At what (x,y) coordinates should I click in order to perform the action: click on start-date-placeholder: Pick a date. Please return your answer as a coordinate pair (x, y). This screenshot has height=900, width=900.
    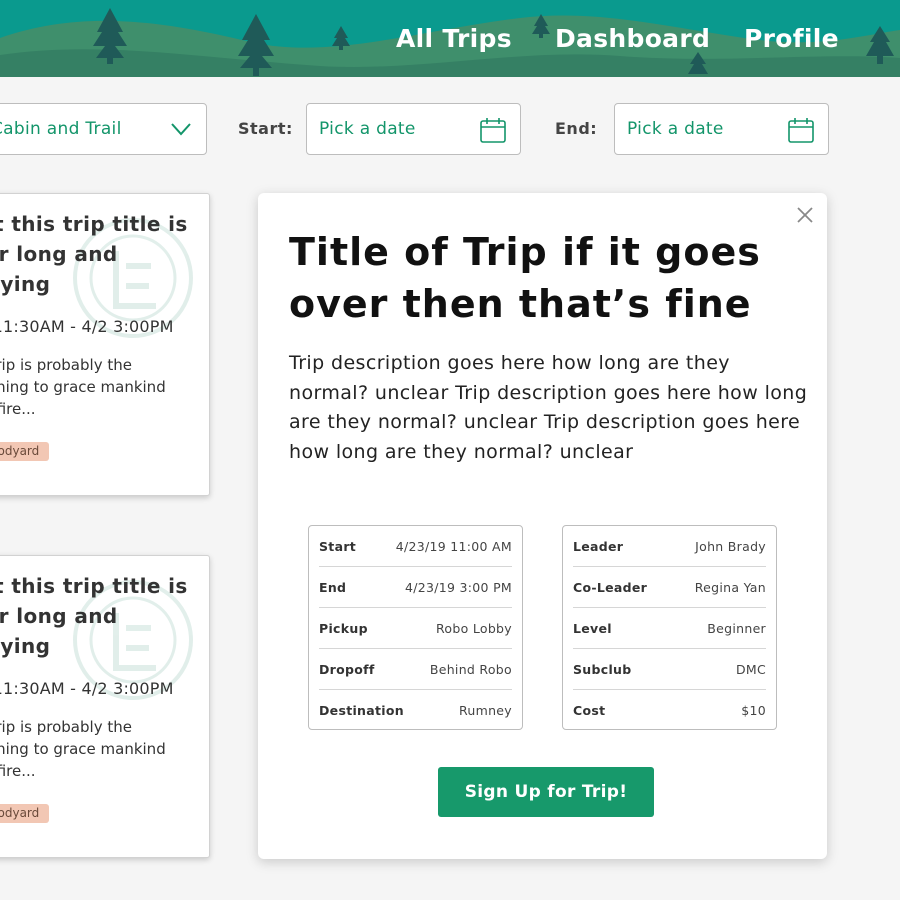
    Looking at the image, I should click on (367, 129).